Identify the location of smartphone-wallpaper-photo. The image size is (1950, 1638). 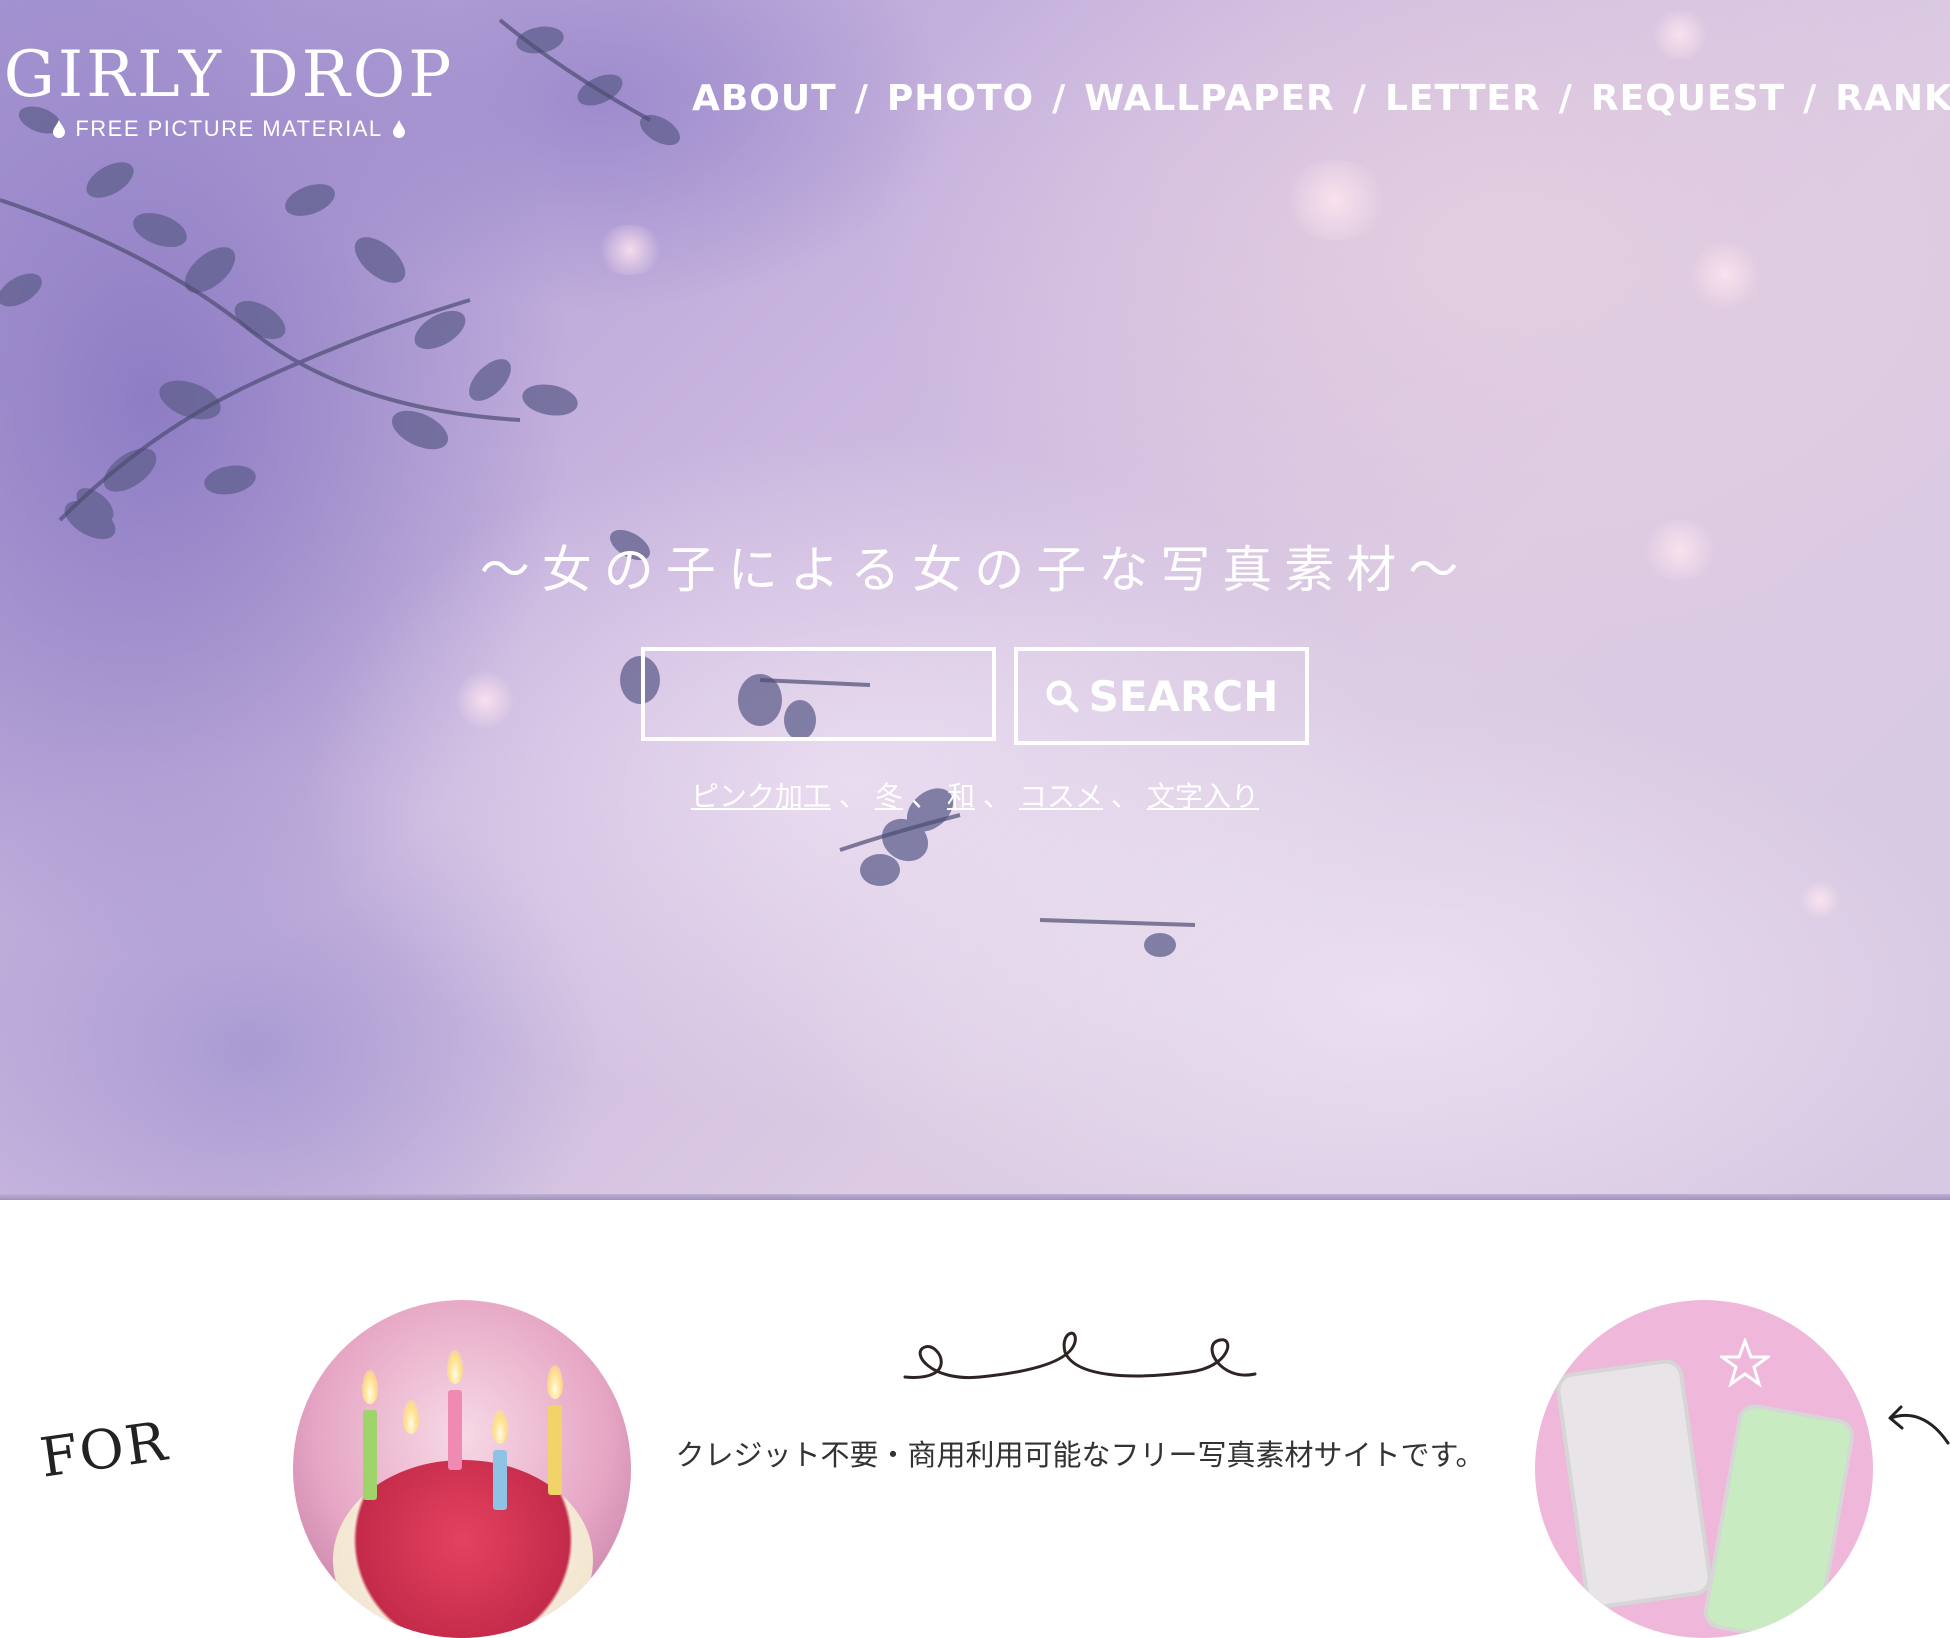
(1704, 1469).